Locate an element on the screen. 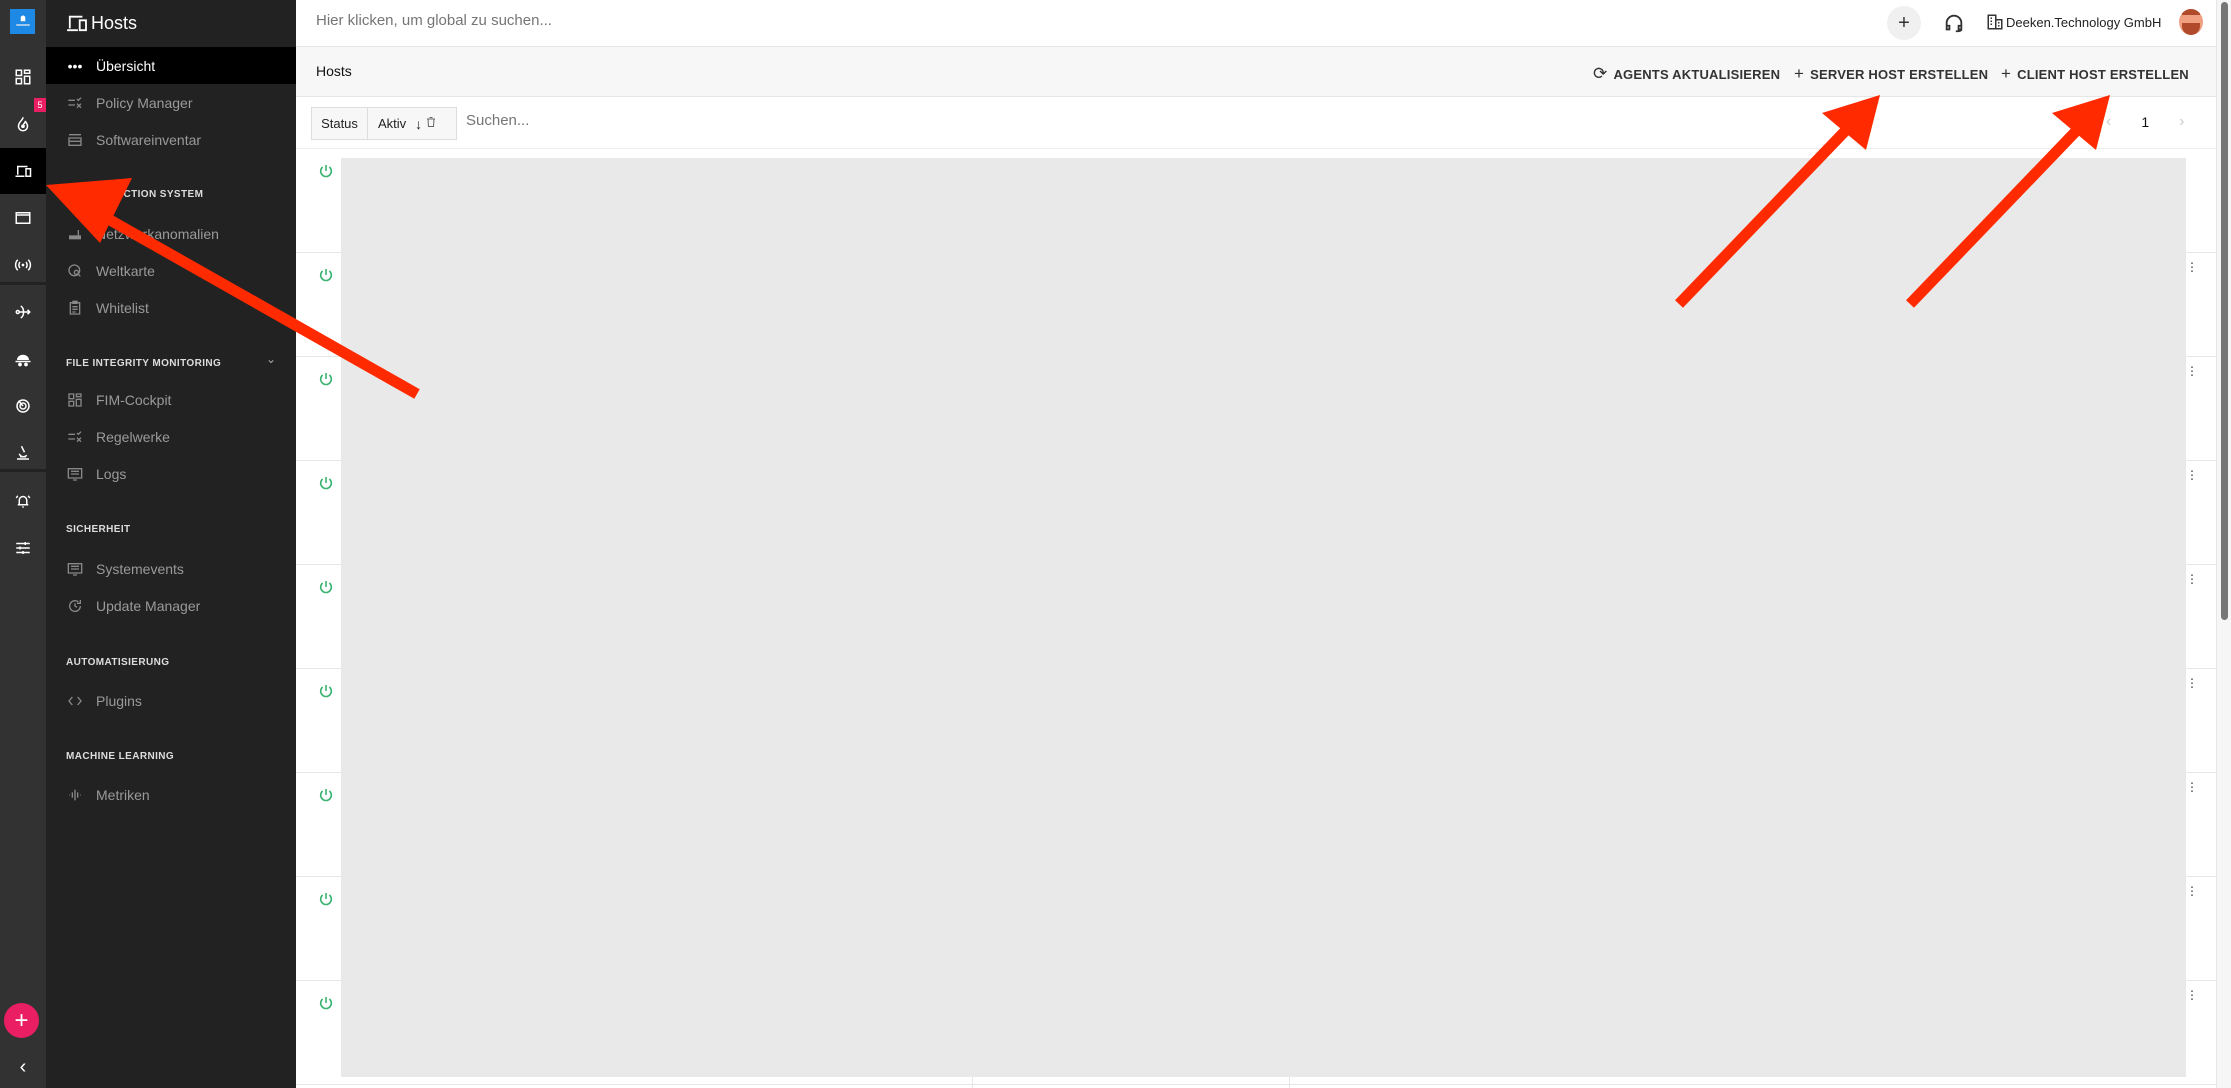 This screenshot has width=2231, height=1088. sidebar-item-plugins: Plugins is located at coordinates (171, 700).